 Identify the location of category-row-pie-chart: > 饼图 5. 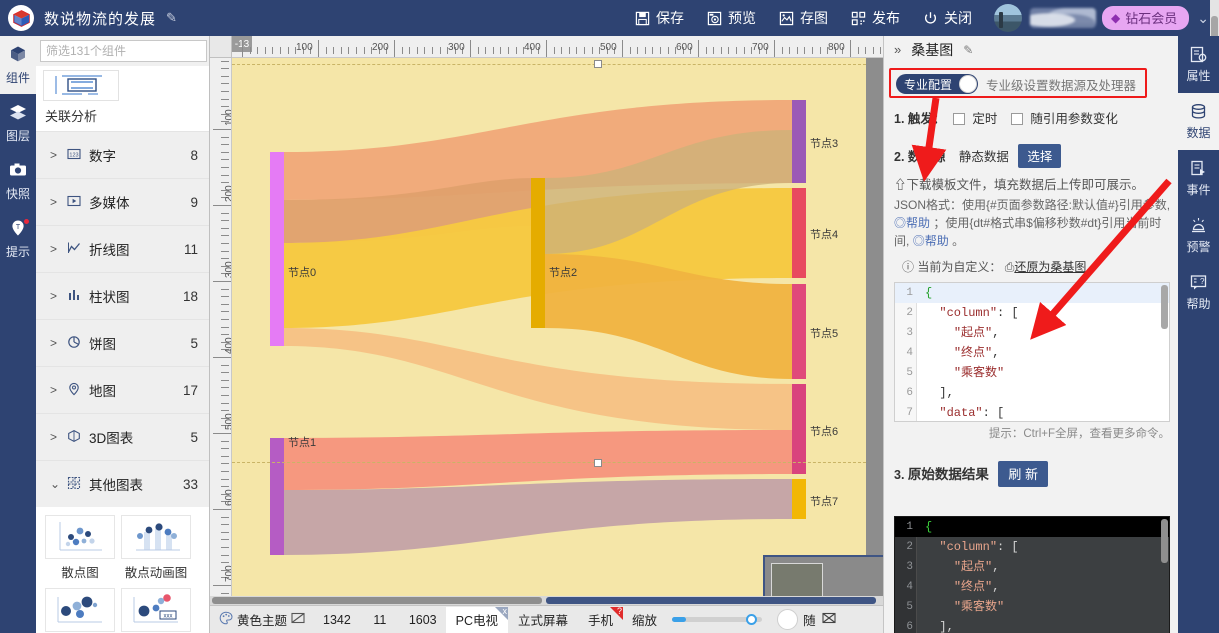
(122, 342).